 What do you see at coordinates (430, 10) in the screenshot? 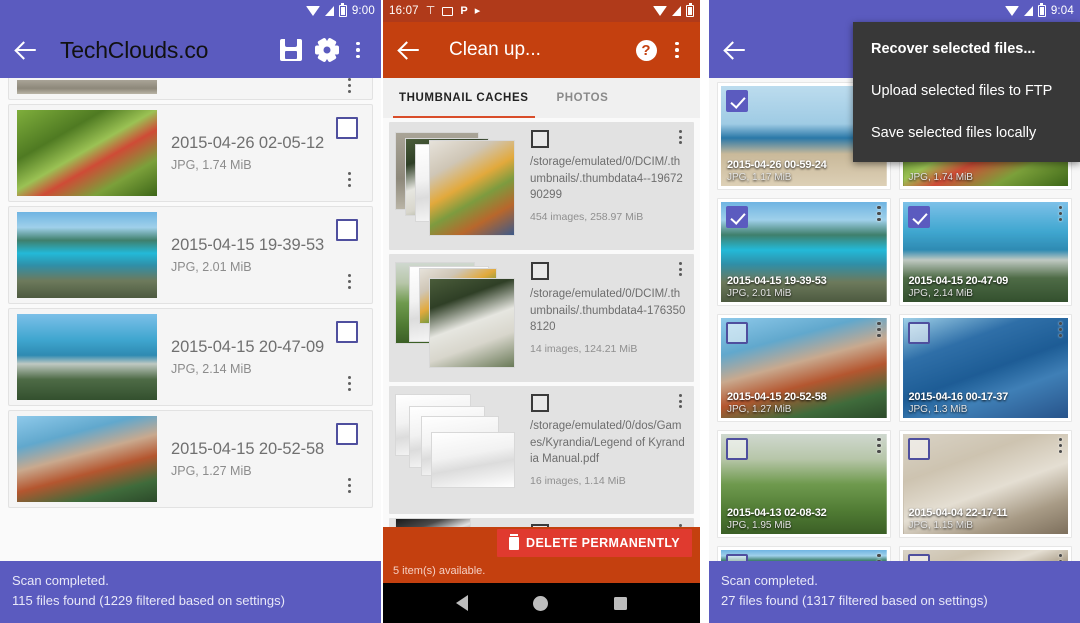
I see `antenna-icon: ⊤` at bounding box center [430, 10].